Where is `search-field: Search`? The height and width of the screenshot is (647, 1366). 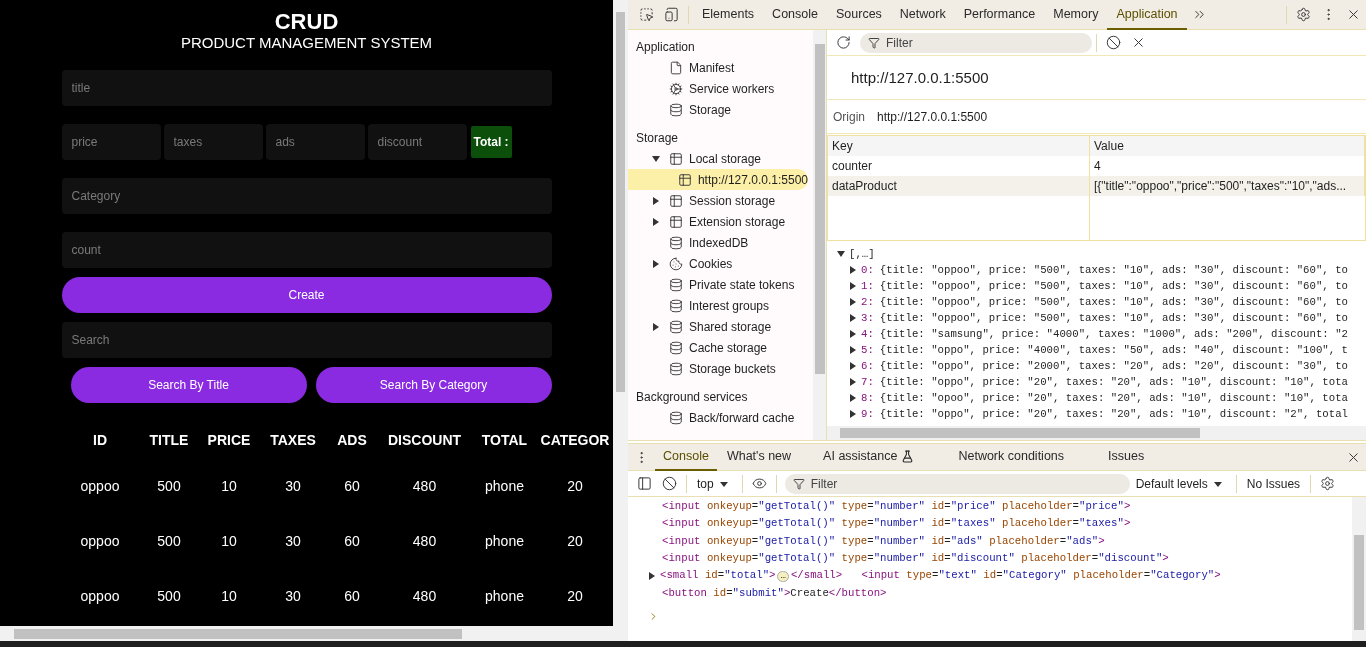 search-field: Search is located at coordinates (306, 340).